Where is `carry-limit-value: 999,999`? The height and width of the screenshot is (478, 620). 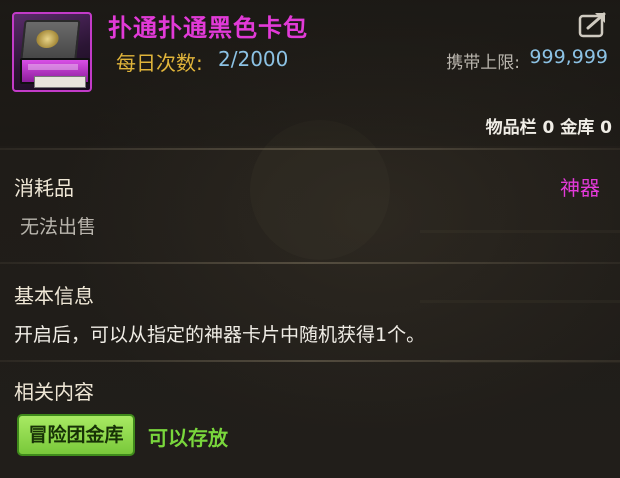
carry-limit-value: 999,999 is located at coordinates (568, 57).